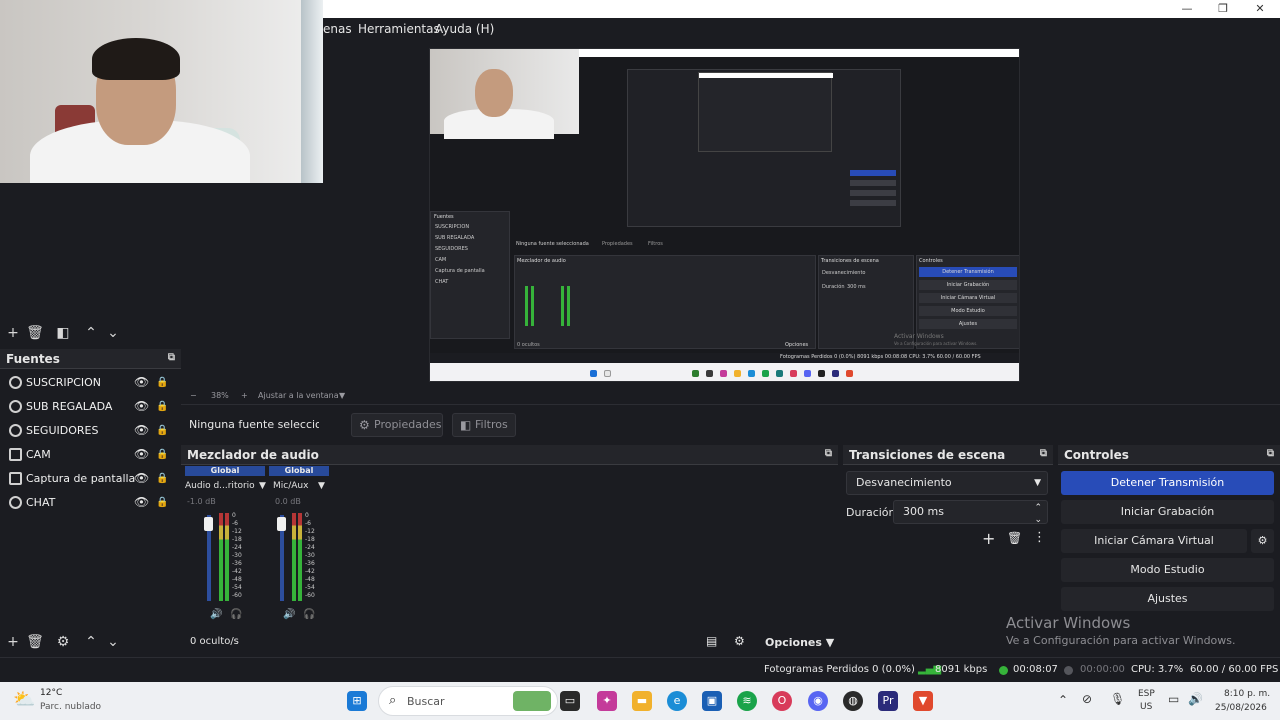 The height and width of the screenshot is (720, 1280). Describe the element at coordinates (1187, 9) in the screenshot. I see `minimize-button: —` at that location.